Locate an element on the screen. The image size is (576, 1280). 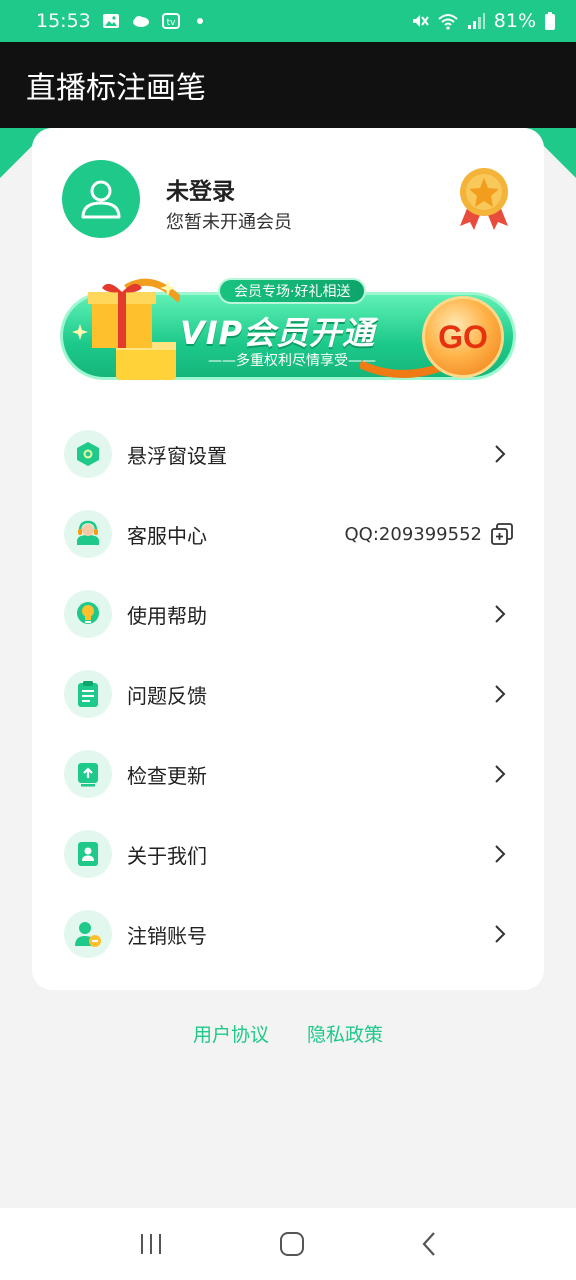
menu-item-label: 检查更新 is located at coordinates (167, 775).